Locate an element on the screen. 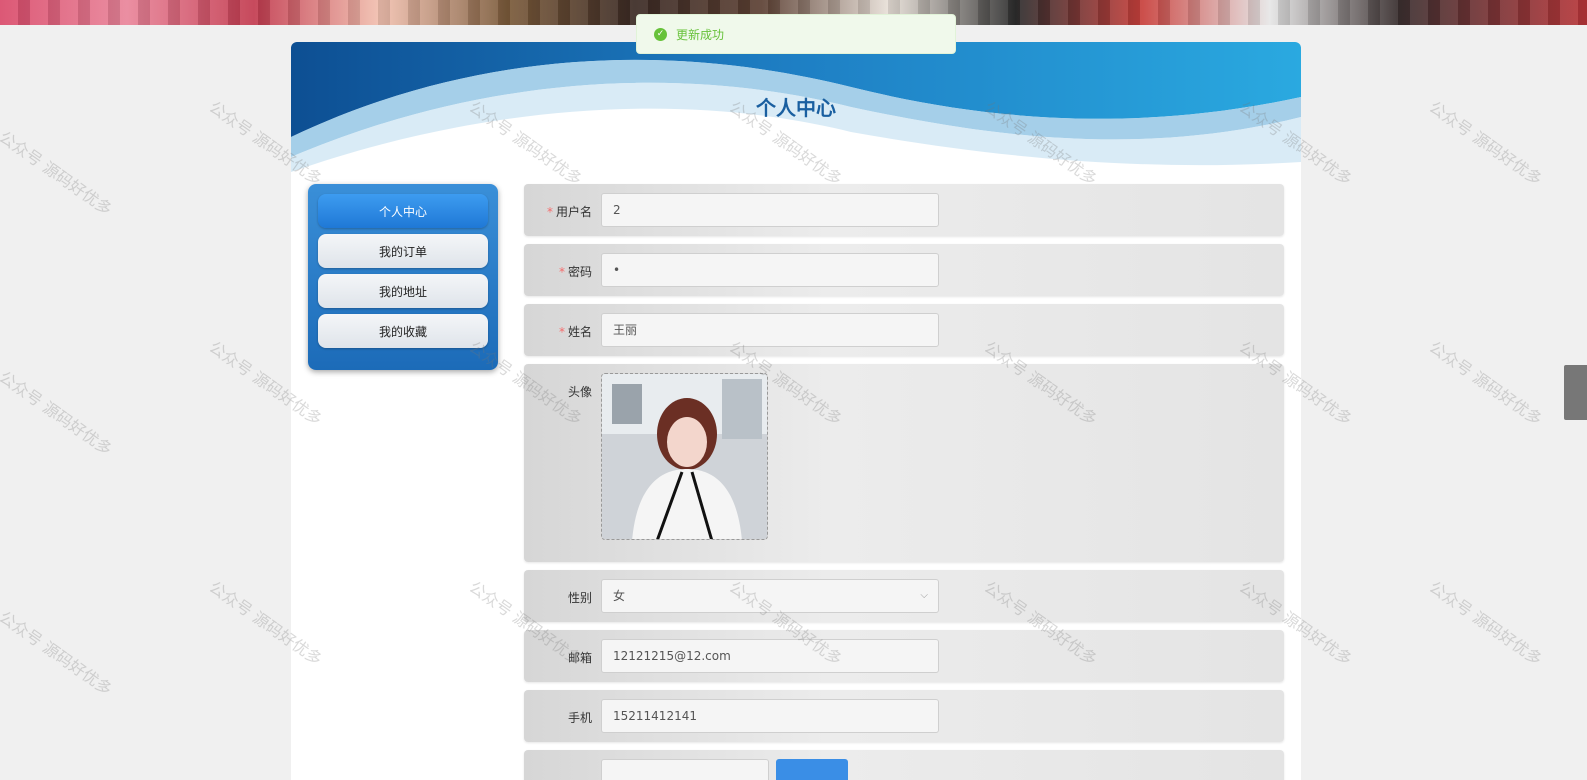  phone-input: 15211412141 is located at coordinates (770, 716).